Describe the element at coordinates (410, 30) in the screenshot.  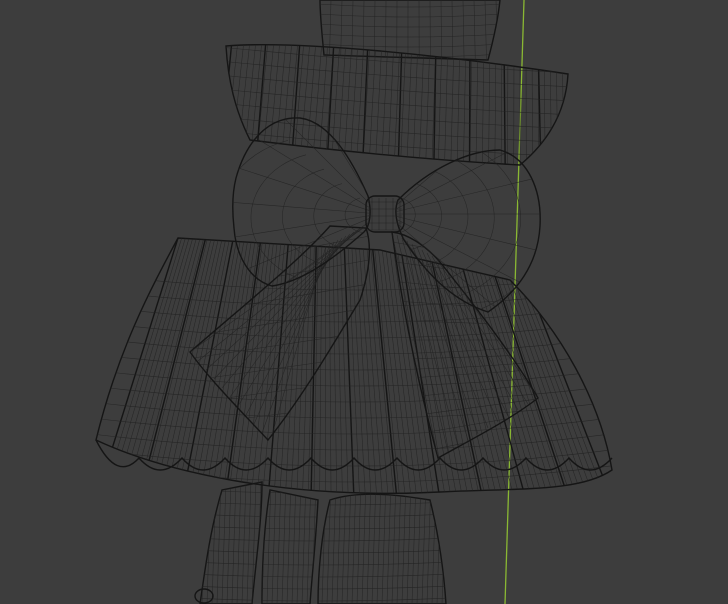
I see `wrist` at that location.